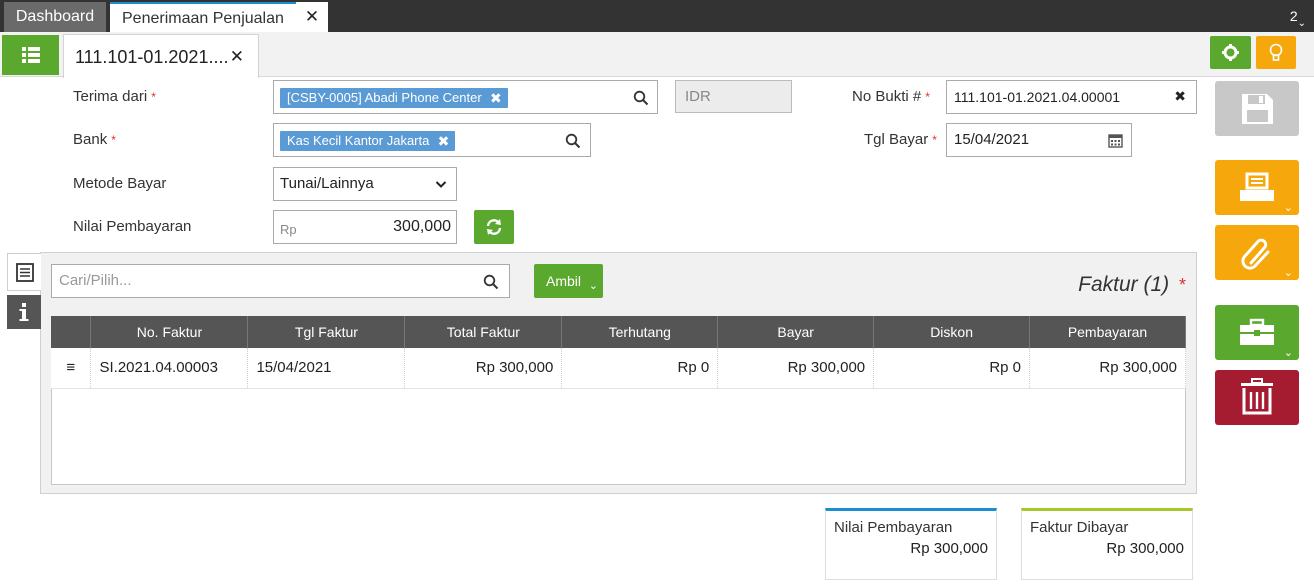 This screenshot has width=1314, height=587. I want to click on currency-field: IDR, so click(733, 96).